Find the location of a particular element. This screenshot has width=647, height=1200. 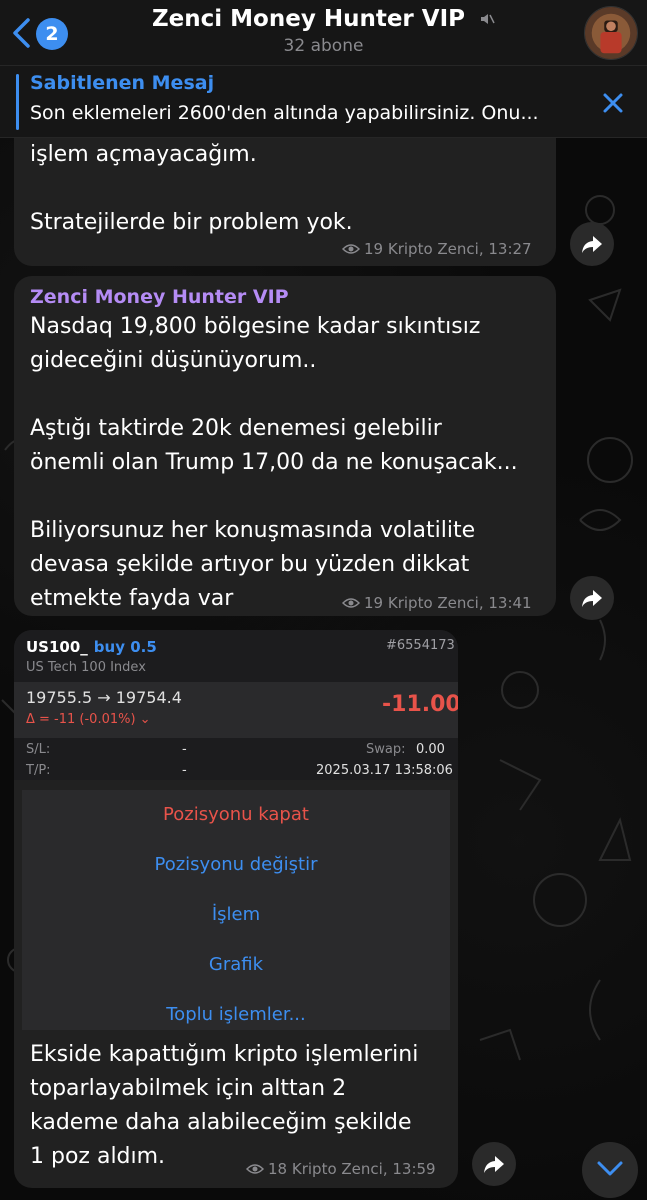

message-time: 13:41 is located at coordinates (510, 603).